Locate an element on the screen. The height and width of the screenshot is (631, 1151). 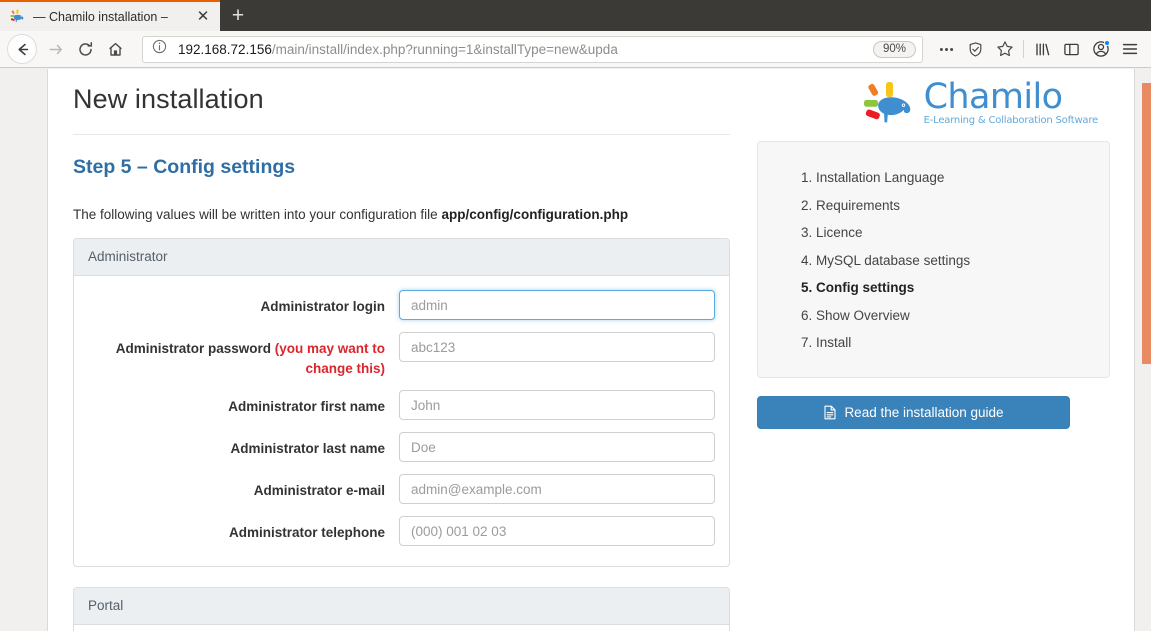
browser-tab: — Chamilo installation – ✕ is located at coordinates (110, 15).